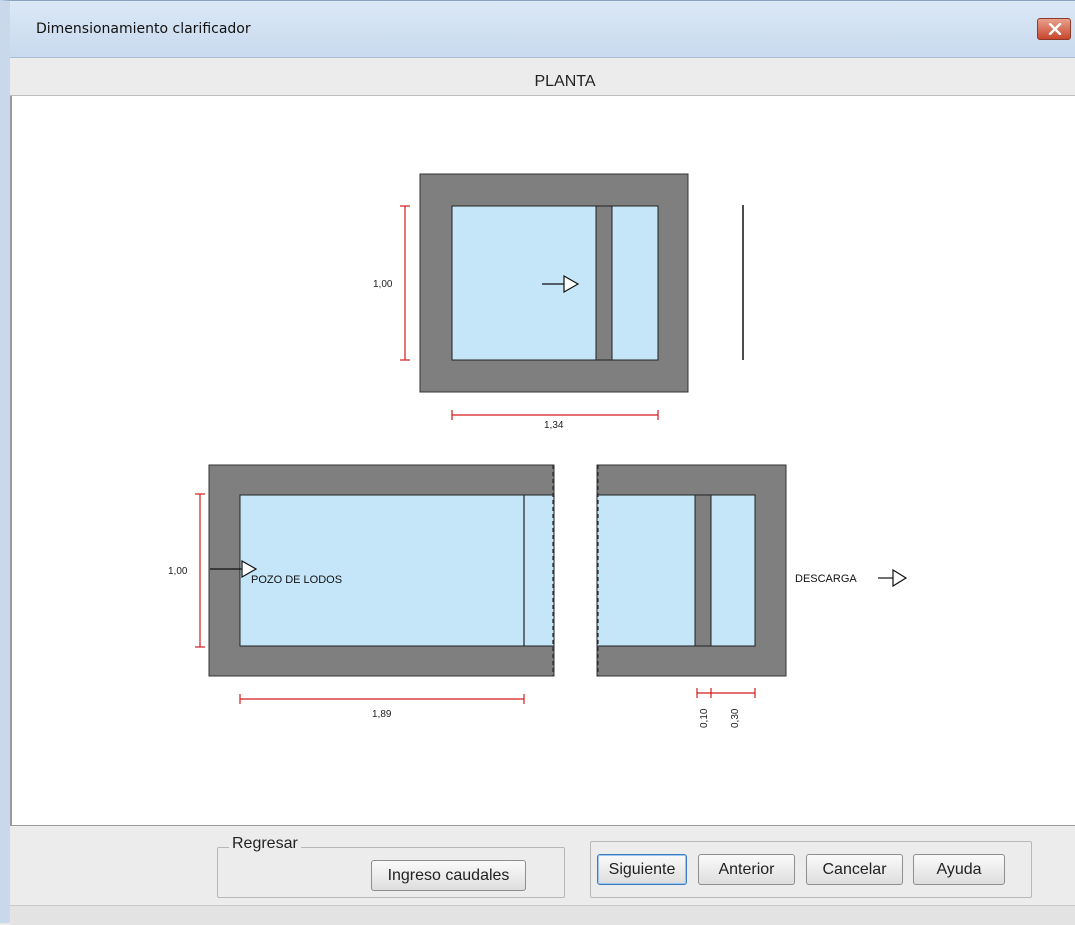 The width and height of the screenshot is (1075, 925). Describe the element at coordinates (405, 283) in the screenshot. I see `top-height-dimension` at that location.